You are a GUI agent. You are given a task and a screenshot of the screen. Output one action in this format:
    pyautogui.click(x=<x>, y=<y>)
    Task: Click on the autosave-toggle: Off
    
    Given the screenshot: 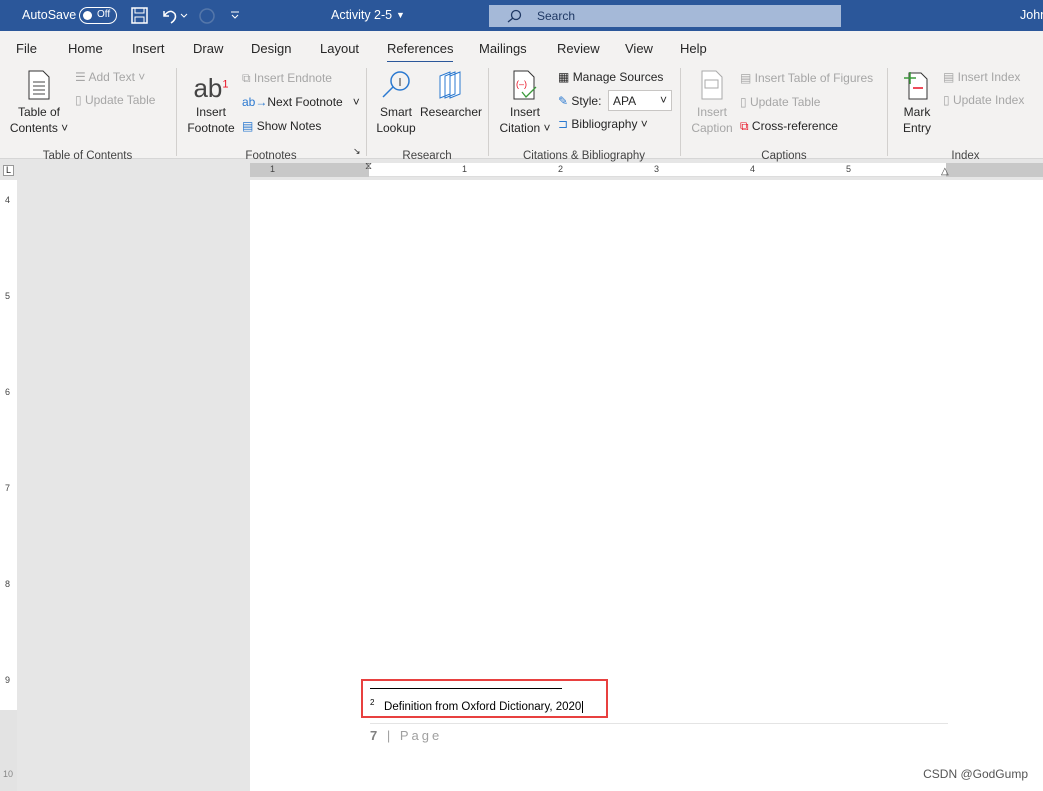 What is the action you would take?
    pyautogui.click(x=98, y=15)
    